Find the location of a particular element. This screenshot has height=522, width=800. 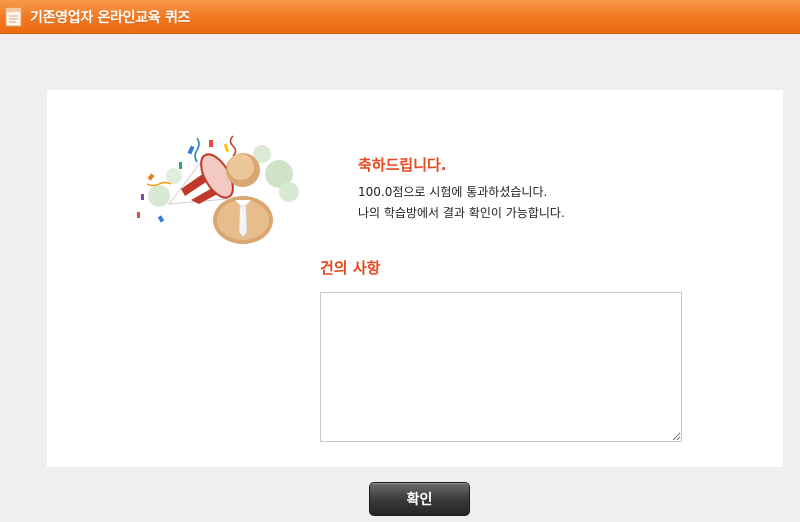

score-message: 100.0점으로 시험에 통과하셨습니다. is located at coordinates (453, 192).